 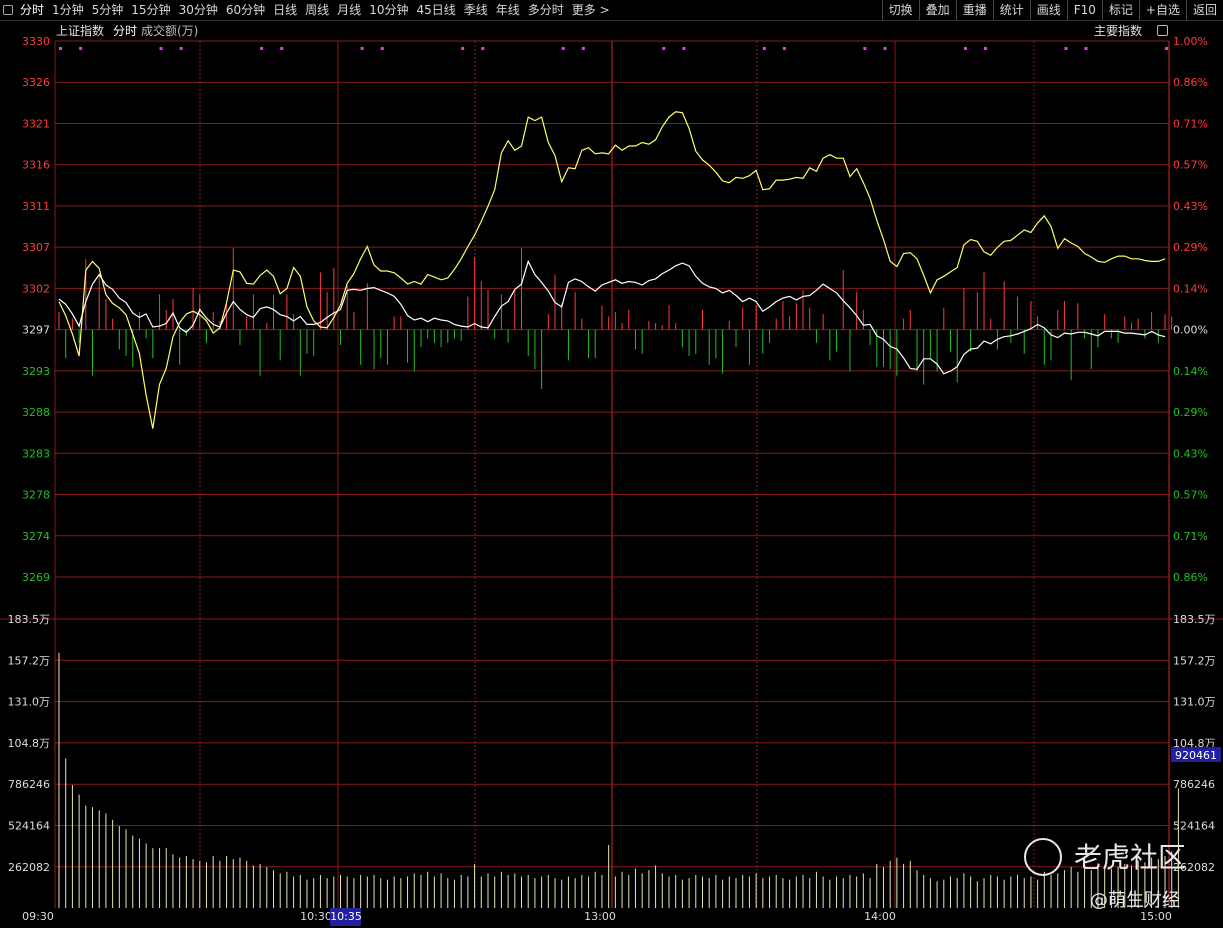 I want to click on price-tick-label: 3278, so click(x=36, y=495).